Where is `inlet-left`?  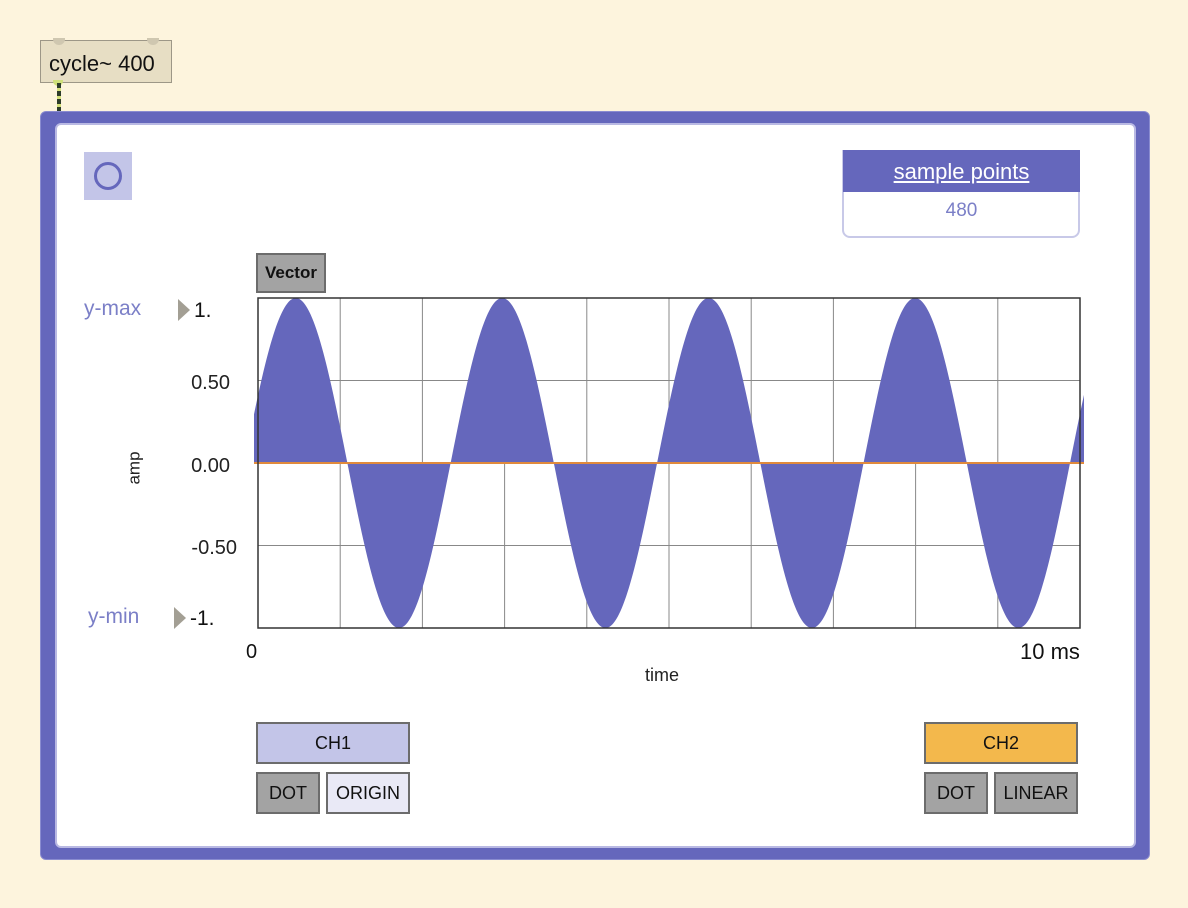
inlet-left is located at coordinates (59, 41).